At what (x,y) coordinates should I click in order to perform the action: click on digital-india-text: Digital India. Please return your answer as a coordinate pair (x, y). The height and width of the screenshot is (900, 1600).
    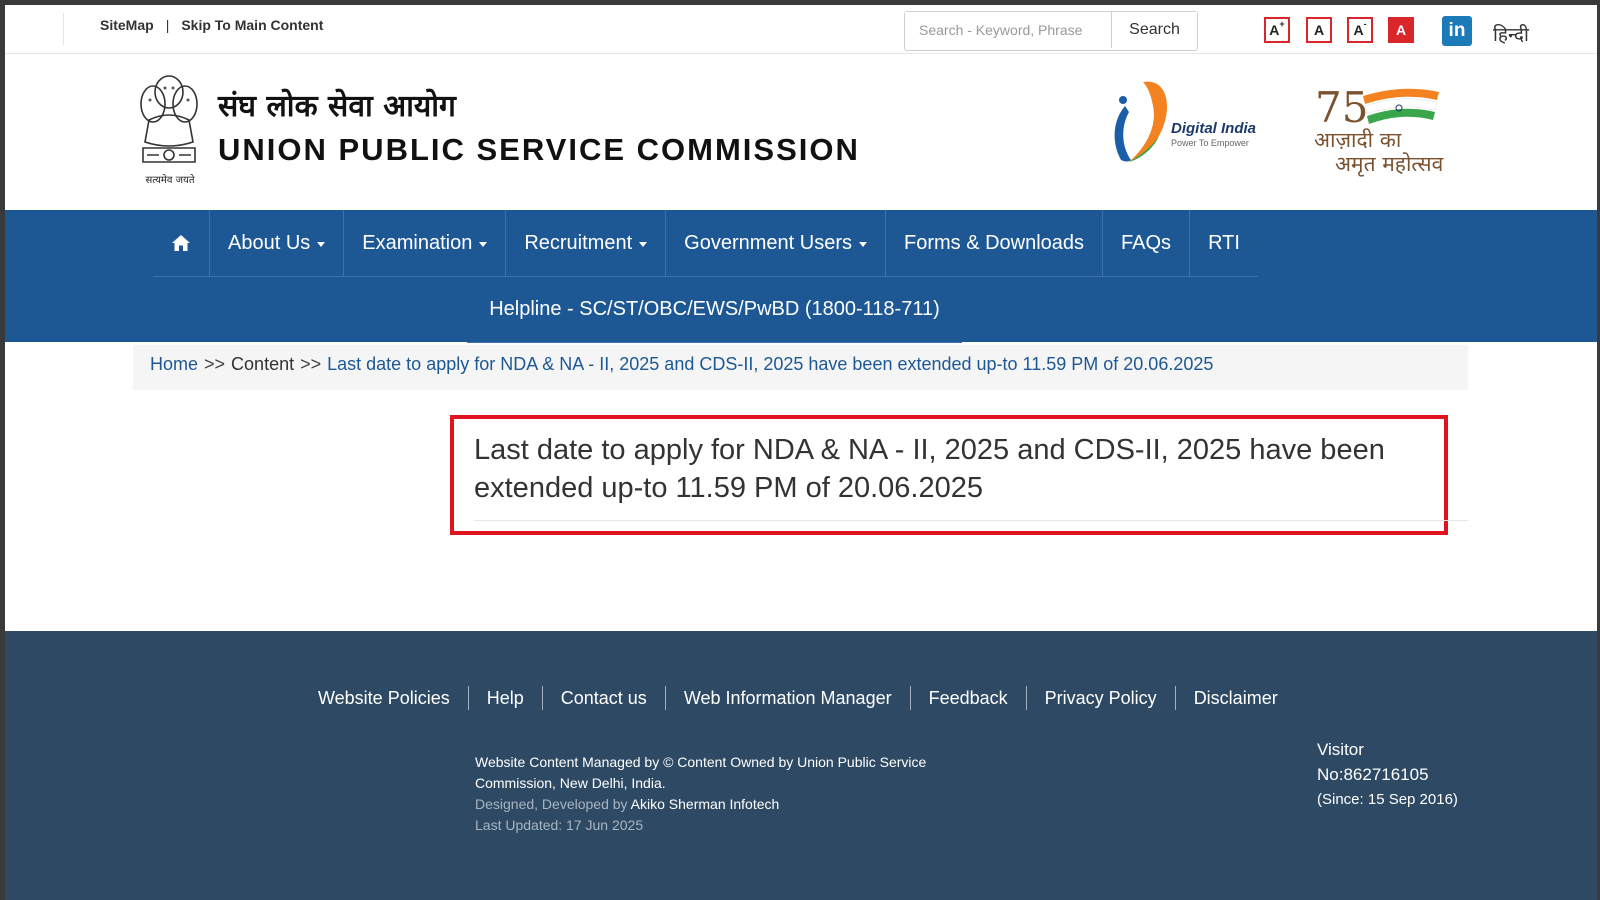
    Looking at the image, I should click on (1214, 128).